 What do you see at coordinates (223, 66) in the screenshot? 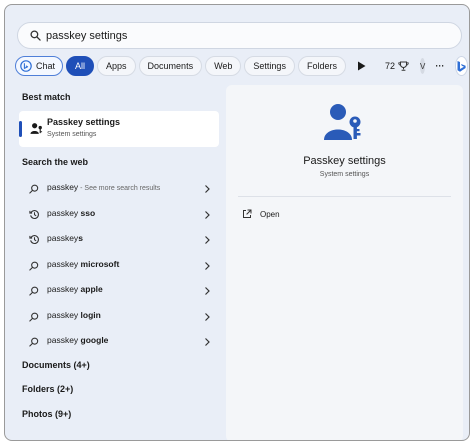
I see `filter-web: Web` at bounding box center [223, 66].